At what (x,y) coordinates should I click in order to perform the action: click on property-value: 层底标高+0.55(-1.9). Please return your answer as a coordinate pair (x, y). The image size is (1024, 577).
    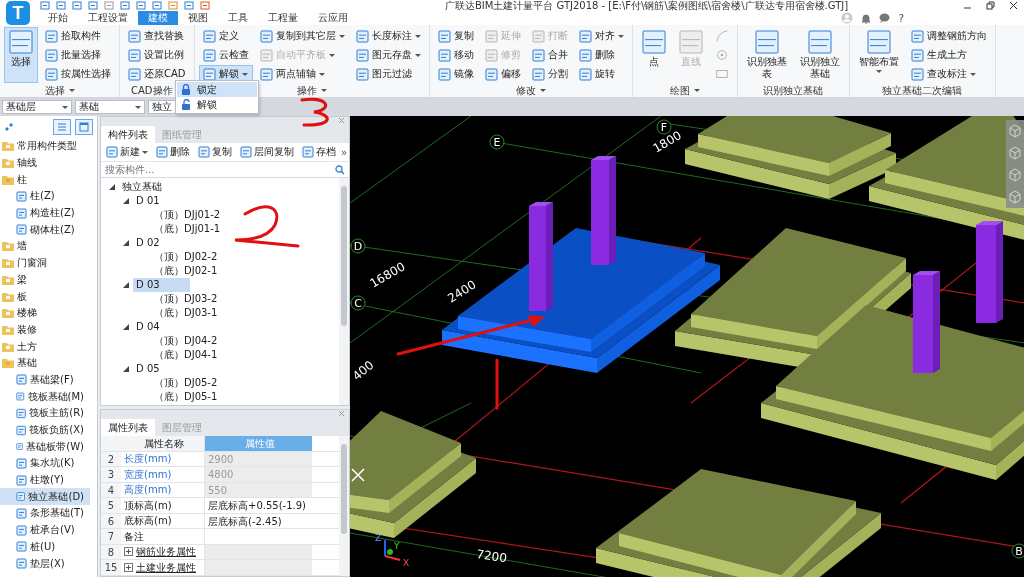
    Looking at the image, I should click on (258, 505).